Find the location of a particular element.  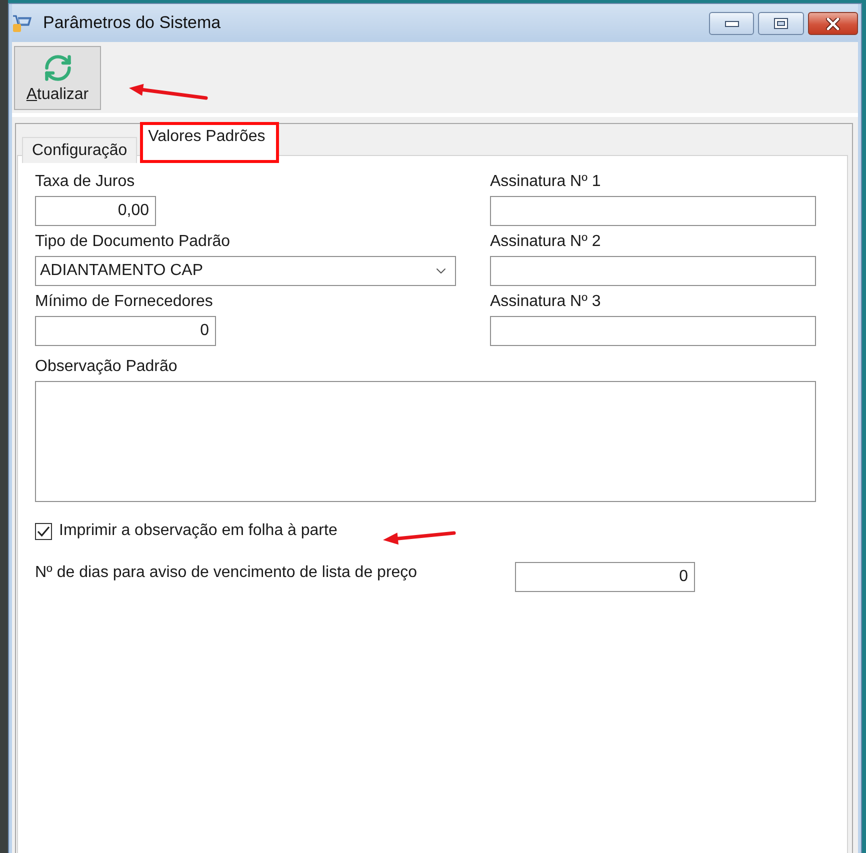

refresh-button: Atualizar is located at coordinates (57, 78).